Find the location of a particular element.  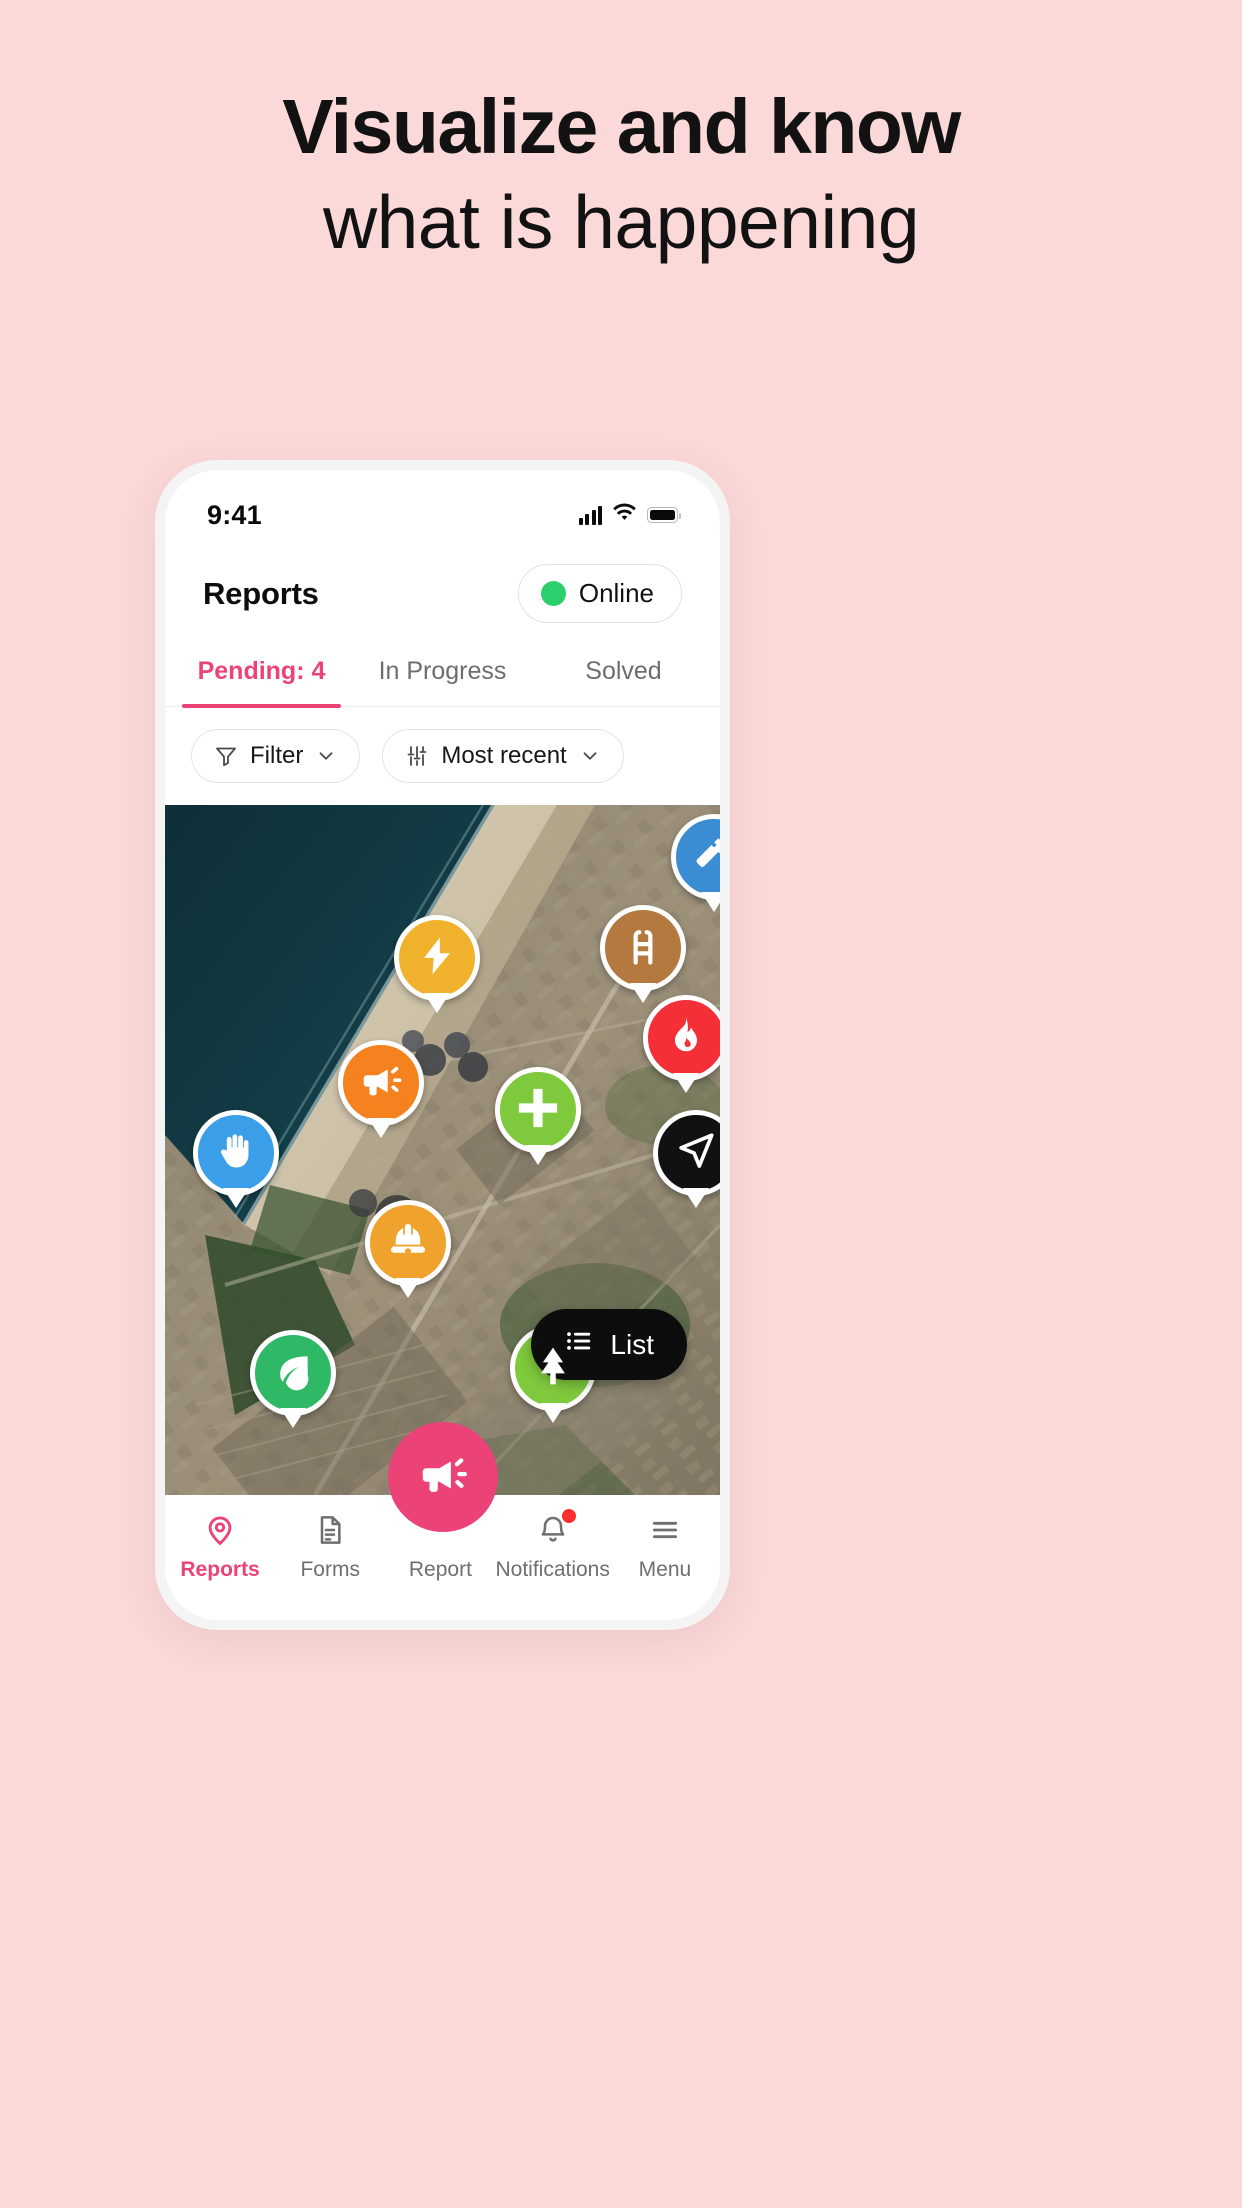

bell-icon is located at coordinates (556, 1529).